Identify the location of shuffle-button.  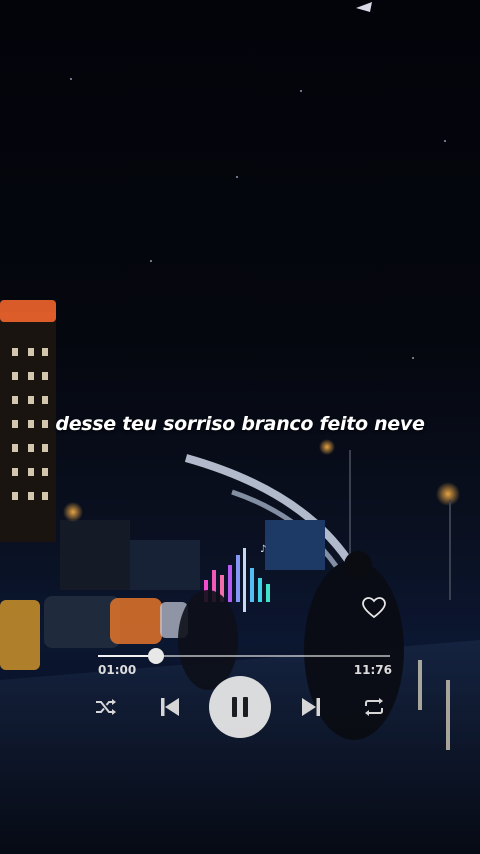
(106, 707).